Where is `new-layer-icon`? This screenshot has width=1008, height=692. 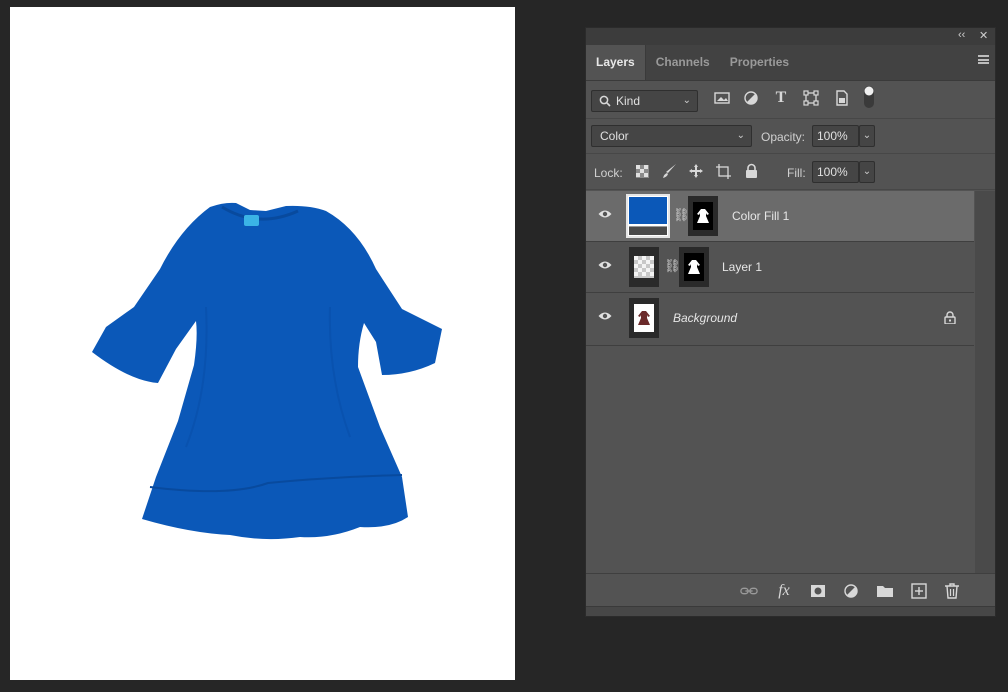
new-layer-icon is located at coordinates (919, 591).